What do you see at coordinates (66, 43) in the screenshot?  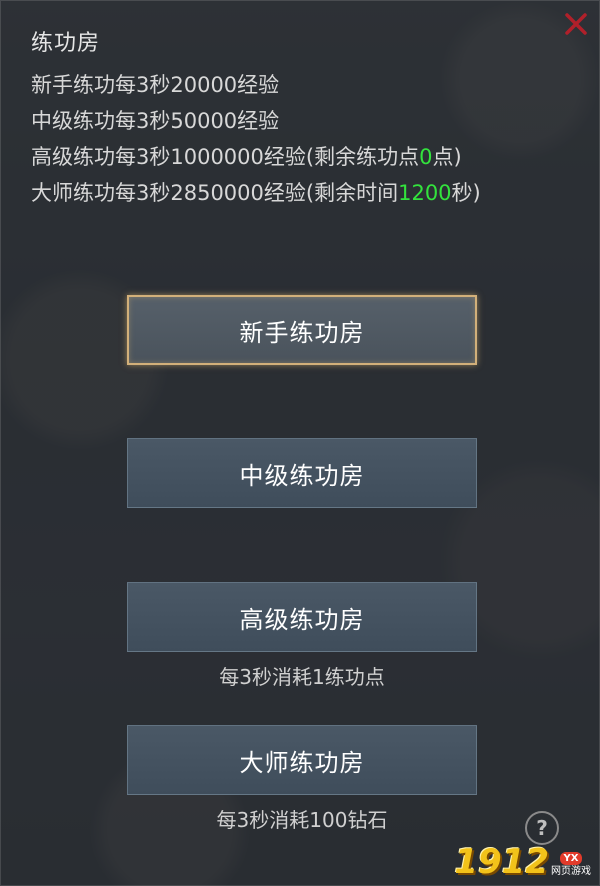 I see `dialog-title: 练功房` at bounding box center [66, 43].